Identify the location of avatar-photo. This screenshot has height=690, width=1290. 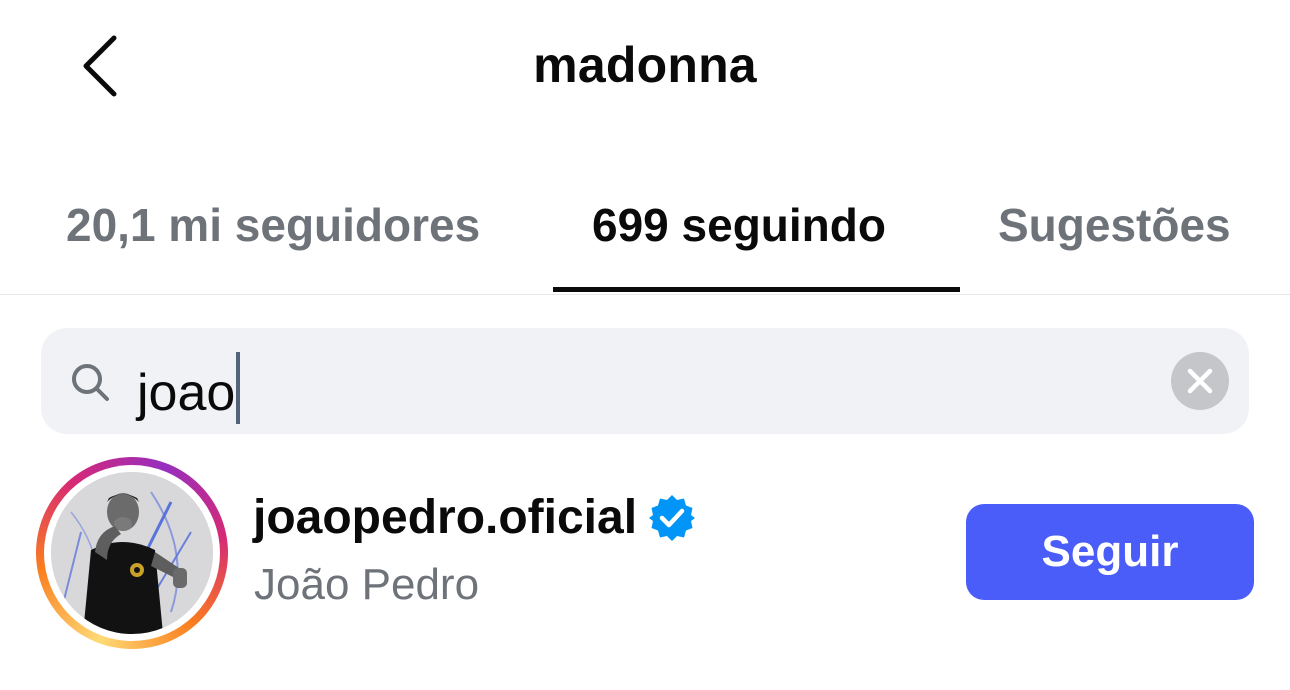
(132, 553).